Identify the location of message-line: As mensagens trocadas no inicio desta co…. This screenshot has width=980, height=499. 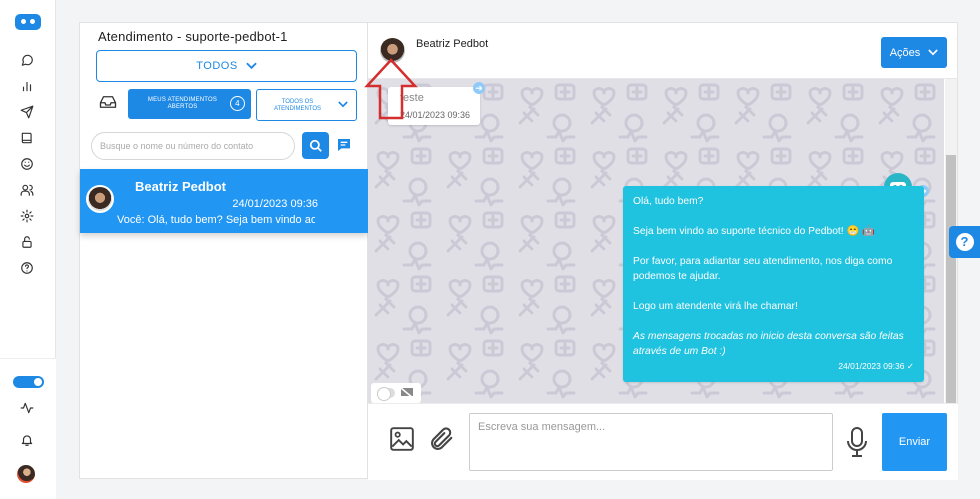
(768, 344).